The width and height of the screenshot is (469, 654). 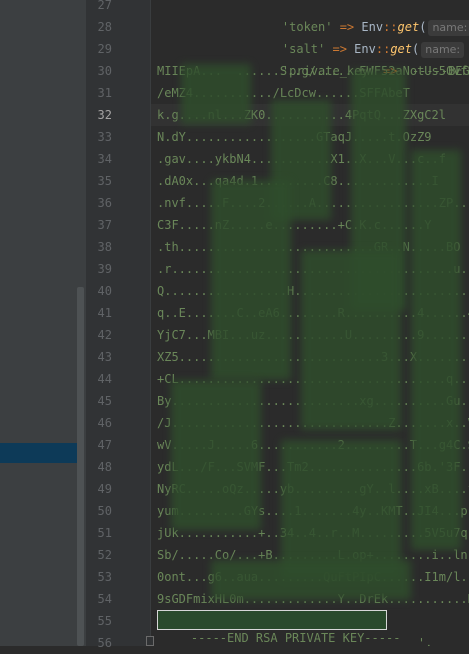 What do you see at coordinates (104, 335) in the screenshot?
I see `line-number: 42` at bounding box center [104, 335].